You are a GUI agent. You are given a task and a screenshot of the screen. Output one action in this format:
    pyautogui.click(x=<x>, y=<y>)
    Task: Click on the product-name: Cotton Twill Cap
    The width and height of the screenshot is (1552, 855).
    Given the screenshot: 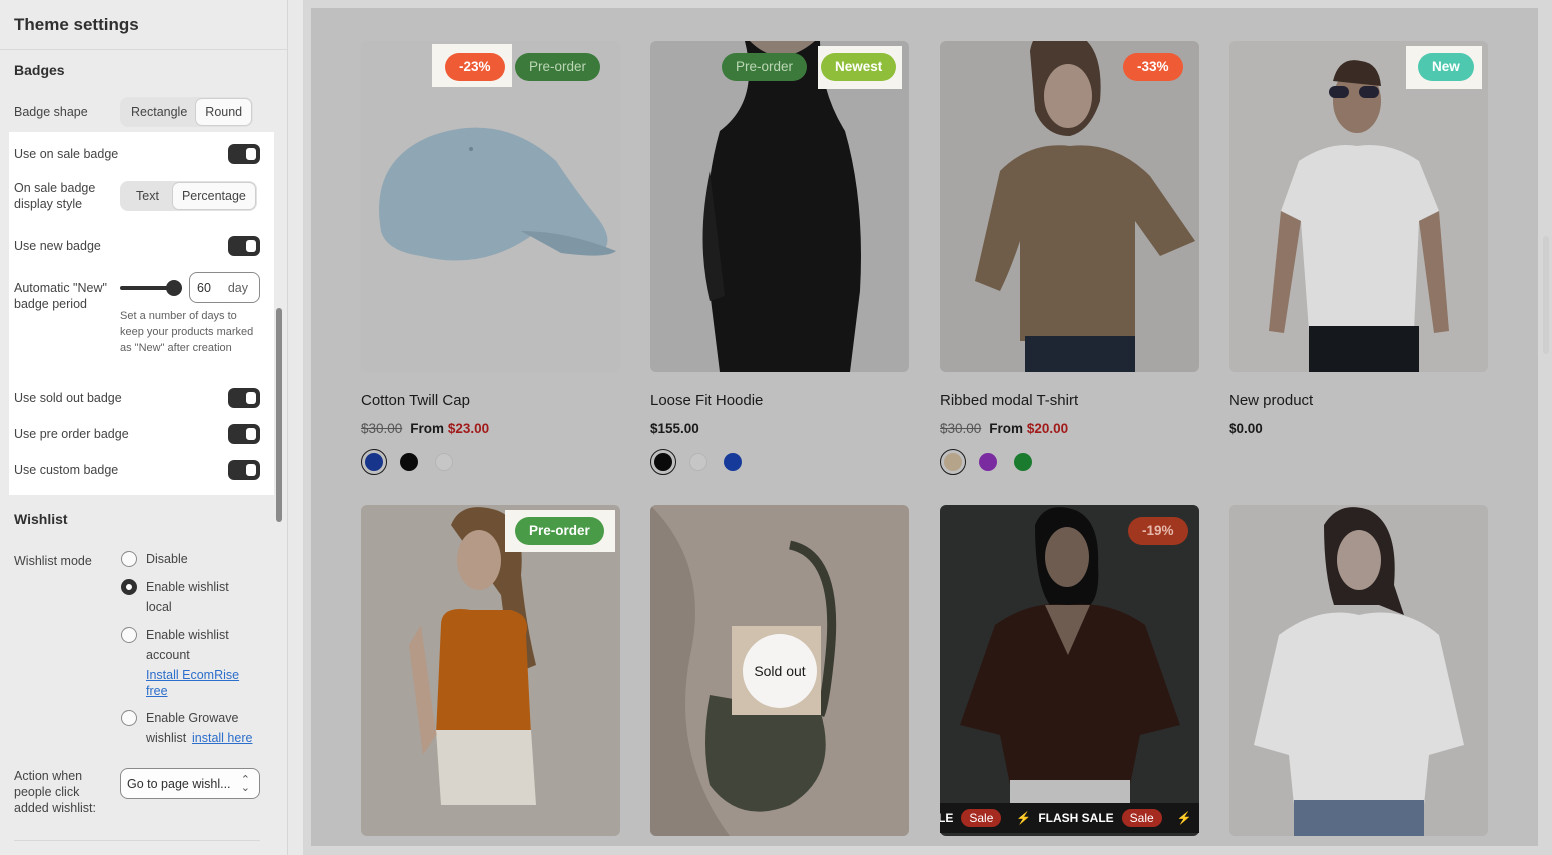 What is the action you would take?
    pyautogui.click(x=415, y=400)
    